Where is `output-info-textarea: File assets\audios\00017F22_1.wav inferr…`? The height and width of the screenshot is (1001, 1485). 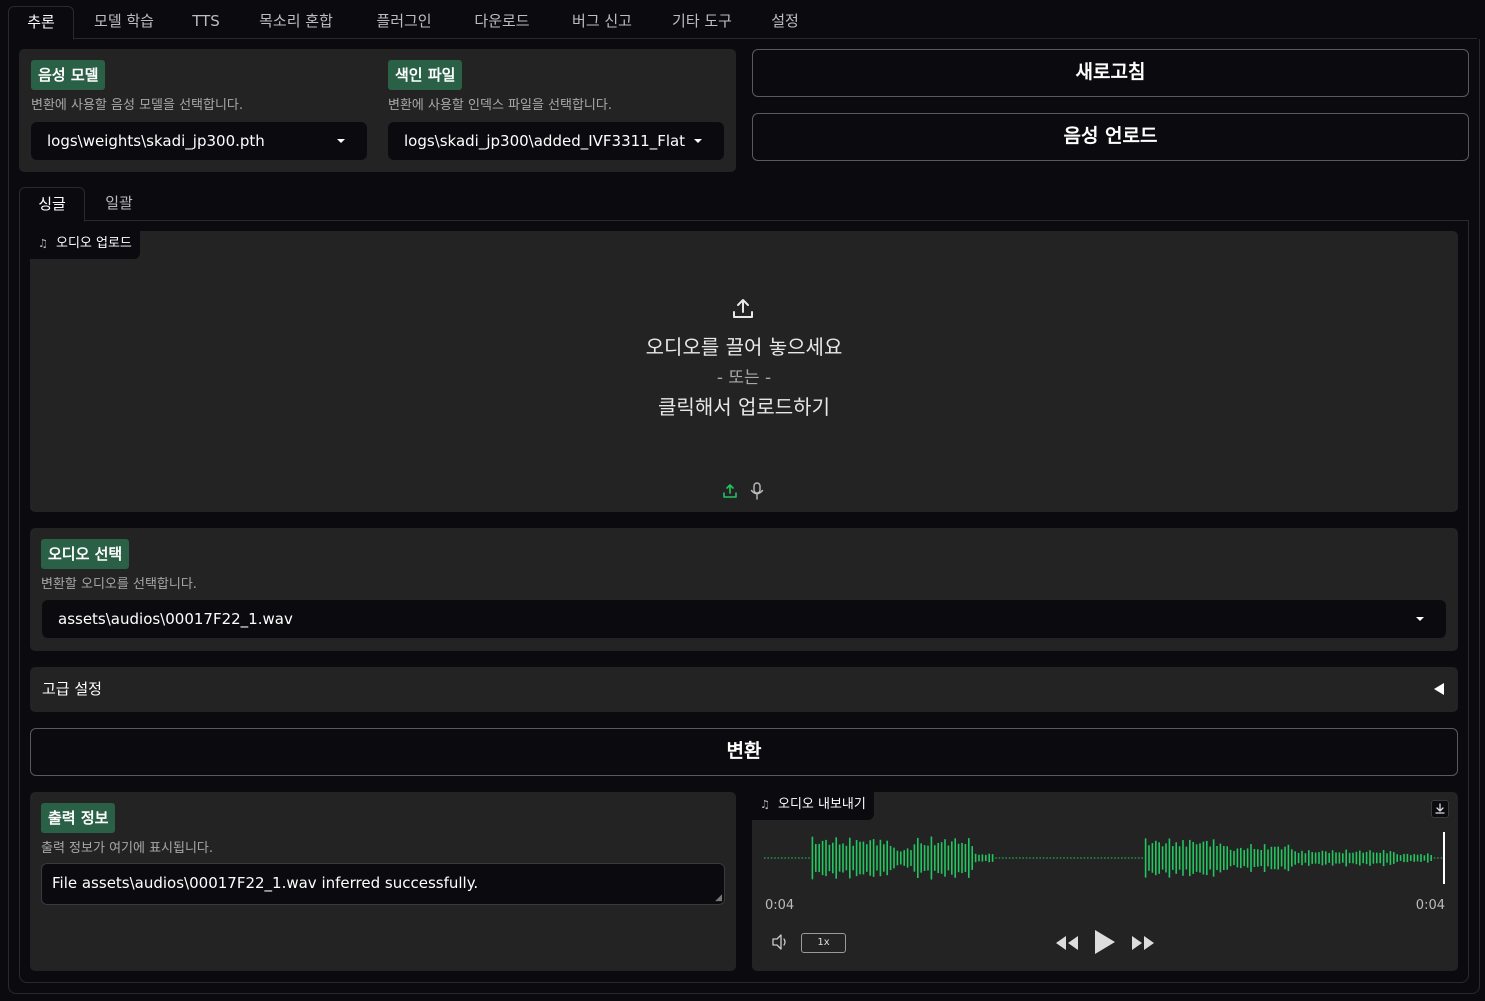 output-info-textarea: File assets\audios\00017F22_1.wav inferr… is located at coordinates (383, 884).